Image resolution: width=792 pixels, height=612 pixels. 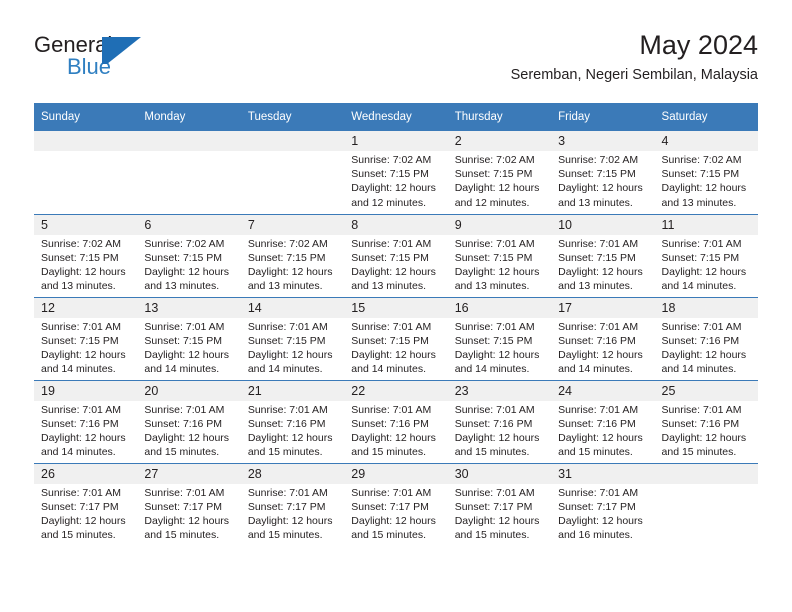 What do you see at coordinates (86, 473) in the screenshot?
I see `day-number: 26` at bounding box center [86, 473].